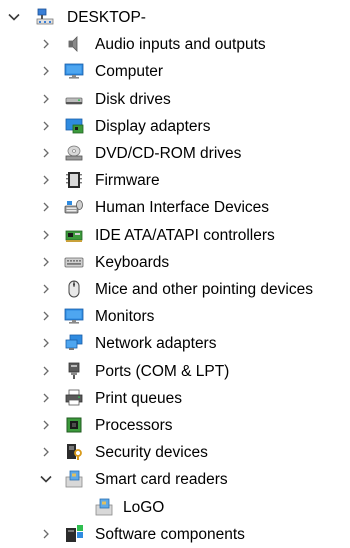  I want to click on tree-item-software-components: Software components, so click(175, 534).